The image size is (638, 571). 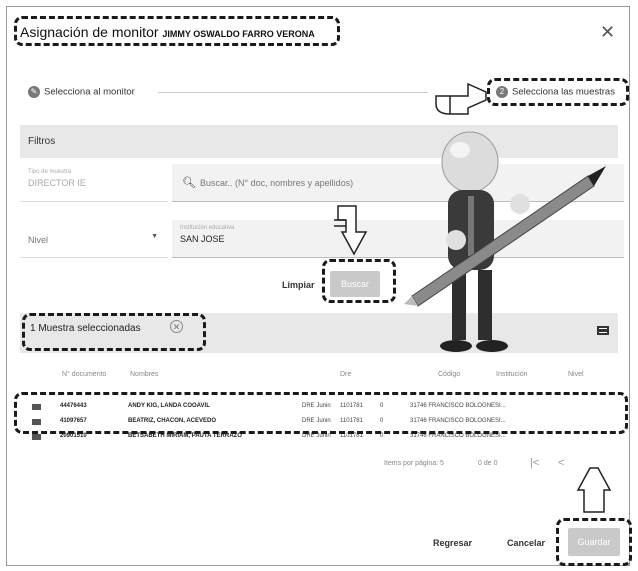 What do you see at coordinates (461, 98) in the screenshot?
I see `pointing-hand-icon` at bounding box center [461, 98].